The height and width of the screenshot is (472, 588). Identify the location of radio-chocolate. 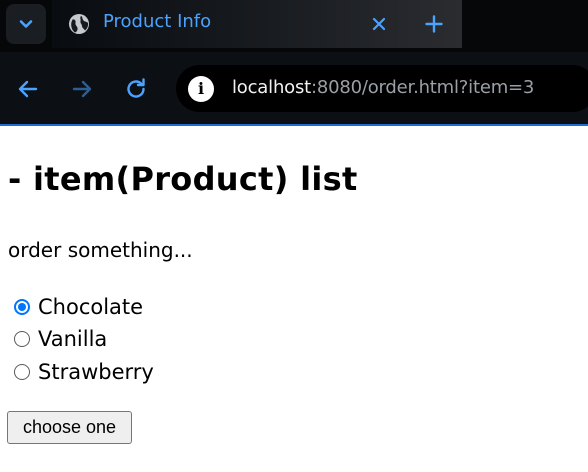
(22, 307).